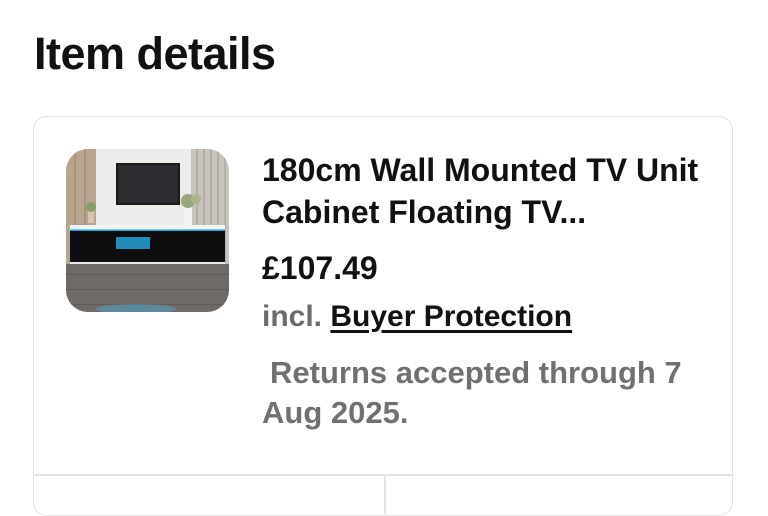 The height and width of the screenshot is (516, 768). Describe the element at coordinates (472, 392) in the screenshot. I see `returns-policy-text: Returns accepted through 7 Aug 2025.` at that location.